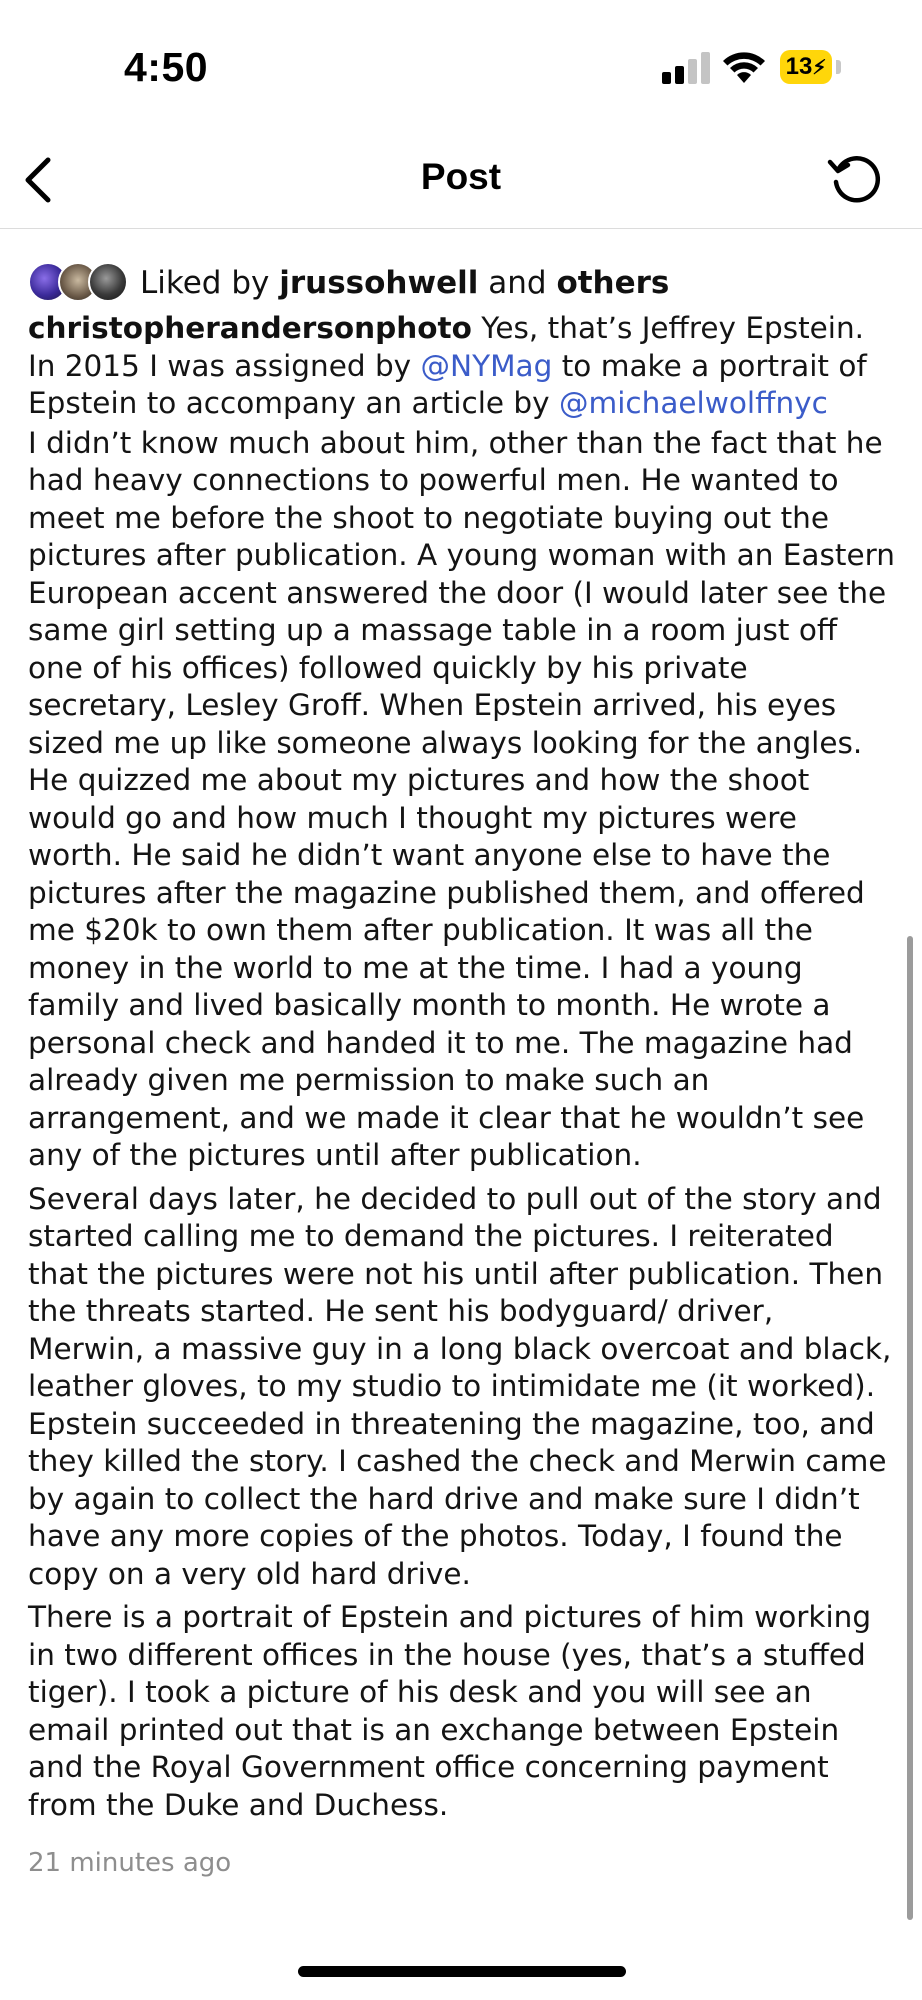 This screenshot has width=922, height=2000. What do you see at coordinates (838, 67) in the screenshot?
I see `battery-cap` at bounding box center [838, 67].